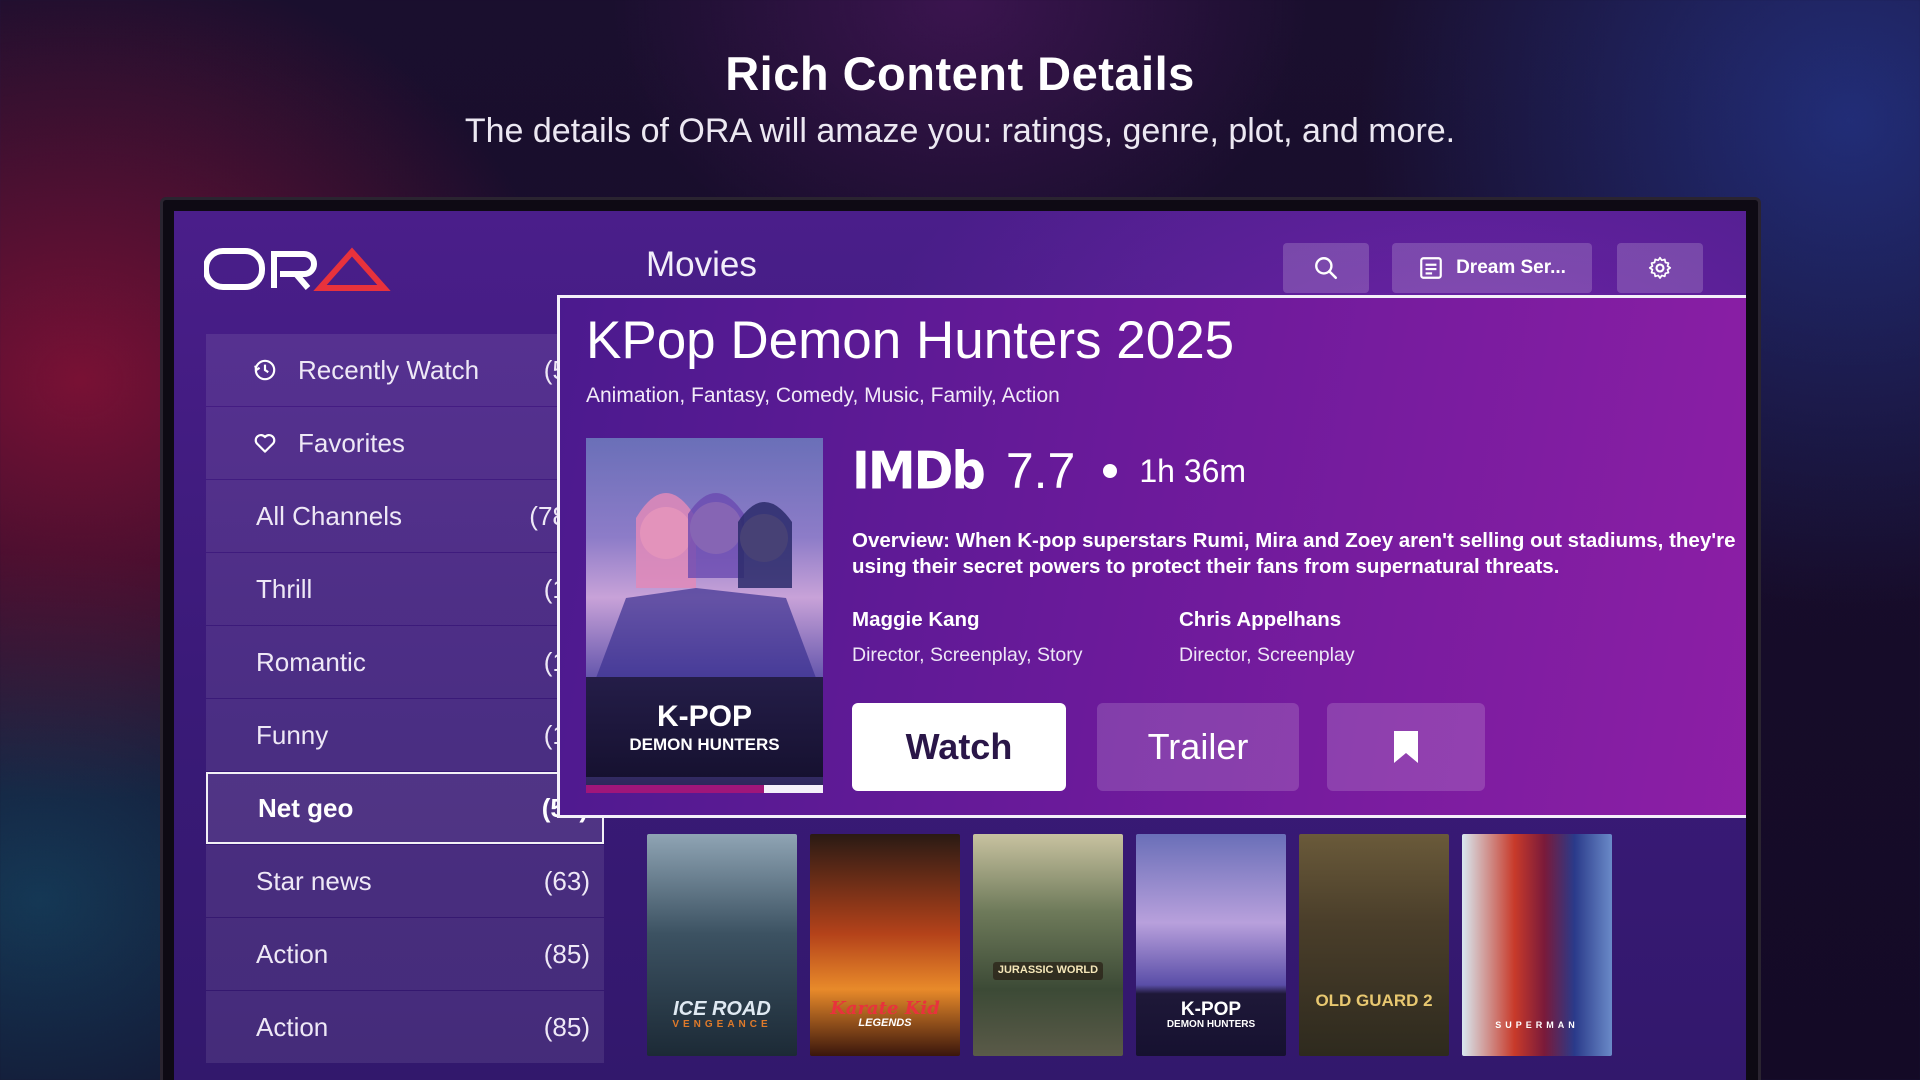 This screenshot has width=1920, height=1080. Describe the element at coordinates (1193, 470) in the screenshot. I see `movie-runtime: 1h 36m` at that location.